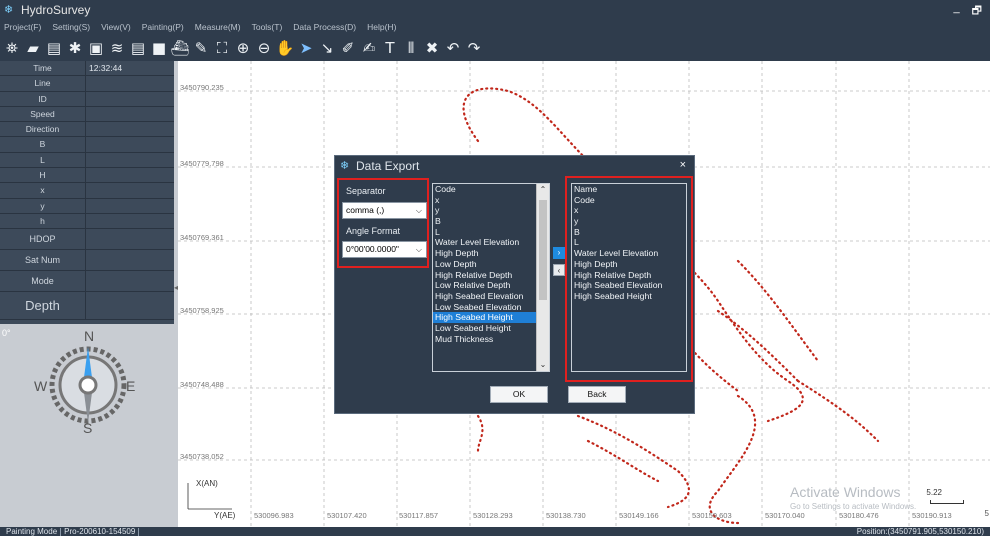  Describe the element at coordinates (61, 531) in the screenshot. I see `status-separator` at that location.